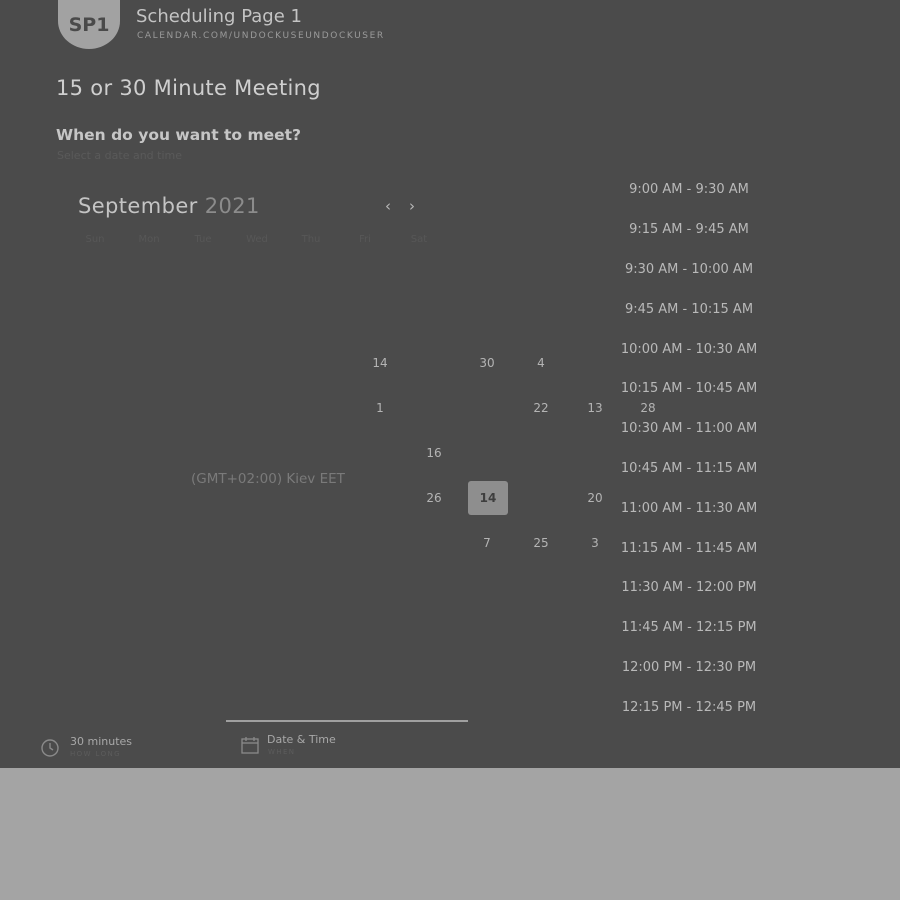 The height and width of the screenshot is (900, 900). Describe the element at coordinates (595, 498) in the screenshot. I see `calendar-day: 20` at that location.